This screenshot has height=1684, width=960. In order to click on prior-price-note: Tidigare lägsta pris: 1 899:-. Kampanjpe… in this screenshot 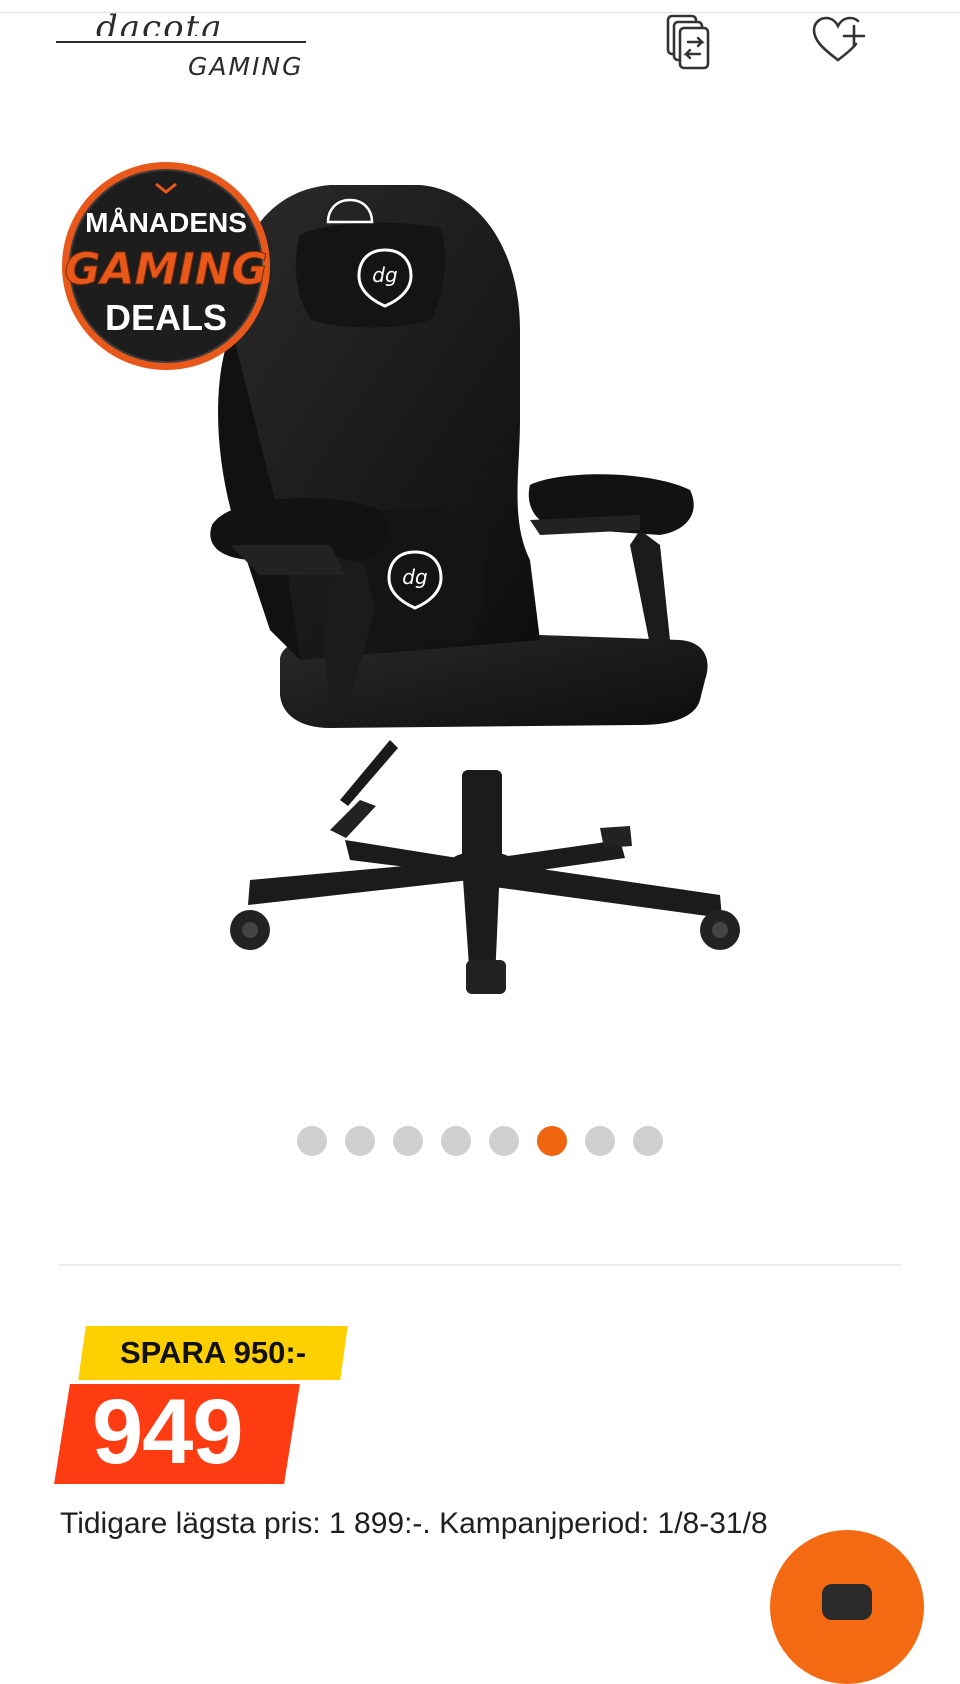, I will do `click(414, 1523)`.